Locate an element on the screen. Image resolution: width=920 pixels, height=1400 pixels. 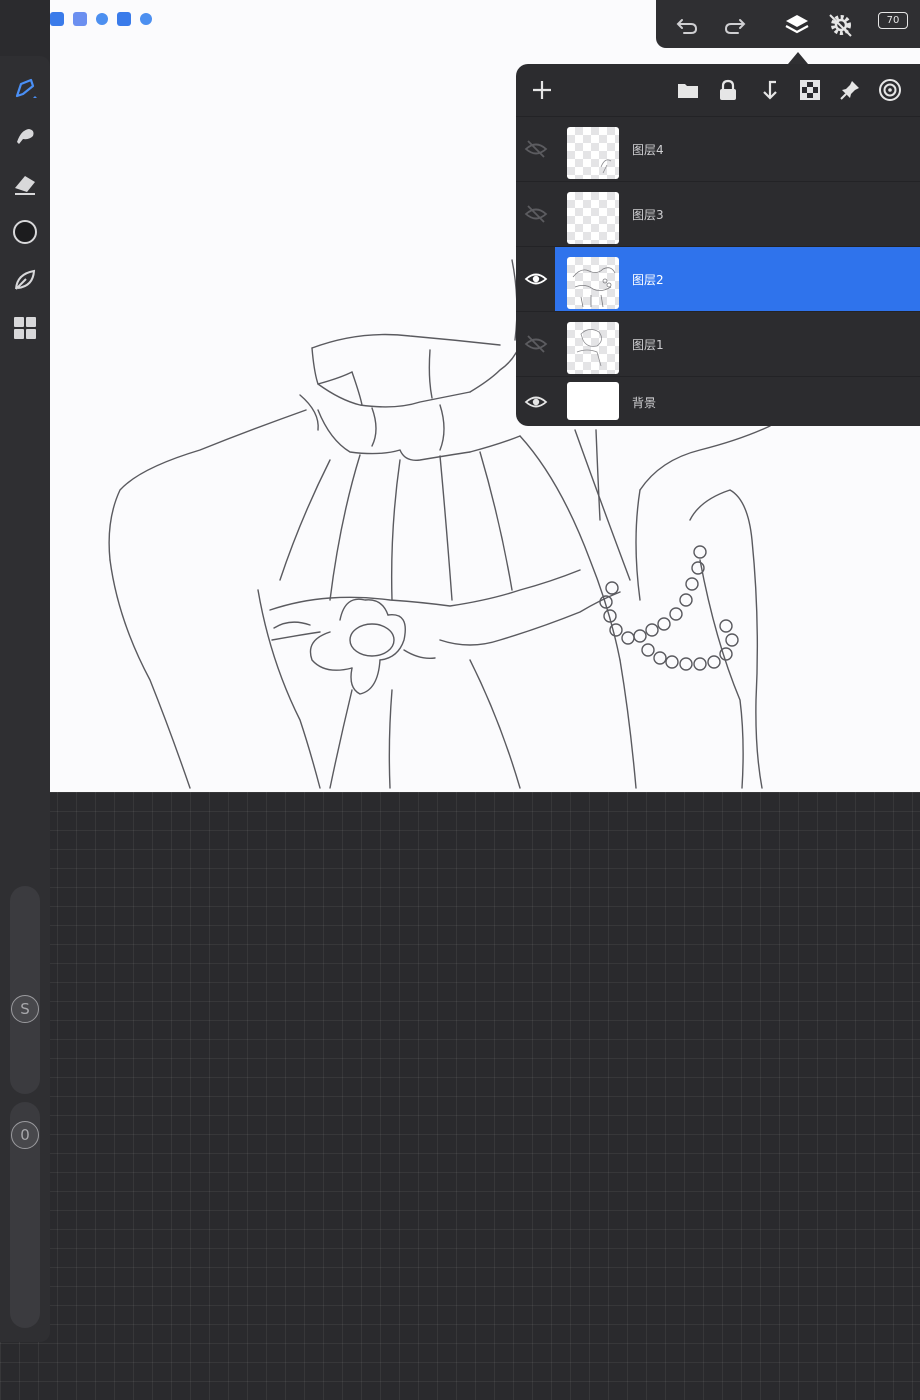
undo-button is located at coordinates (687, 25).